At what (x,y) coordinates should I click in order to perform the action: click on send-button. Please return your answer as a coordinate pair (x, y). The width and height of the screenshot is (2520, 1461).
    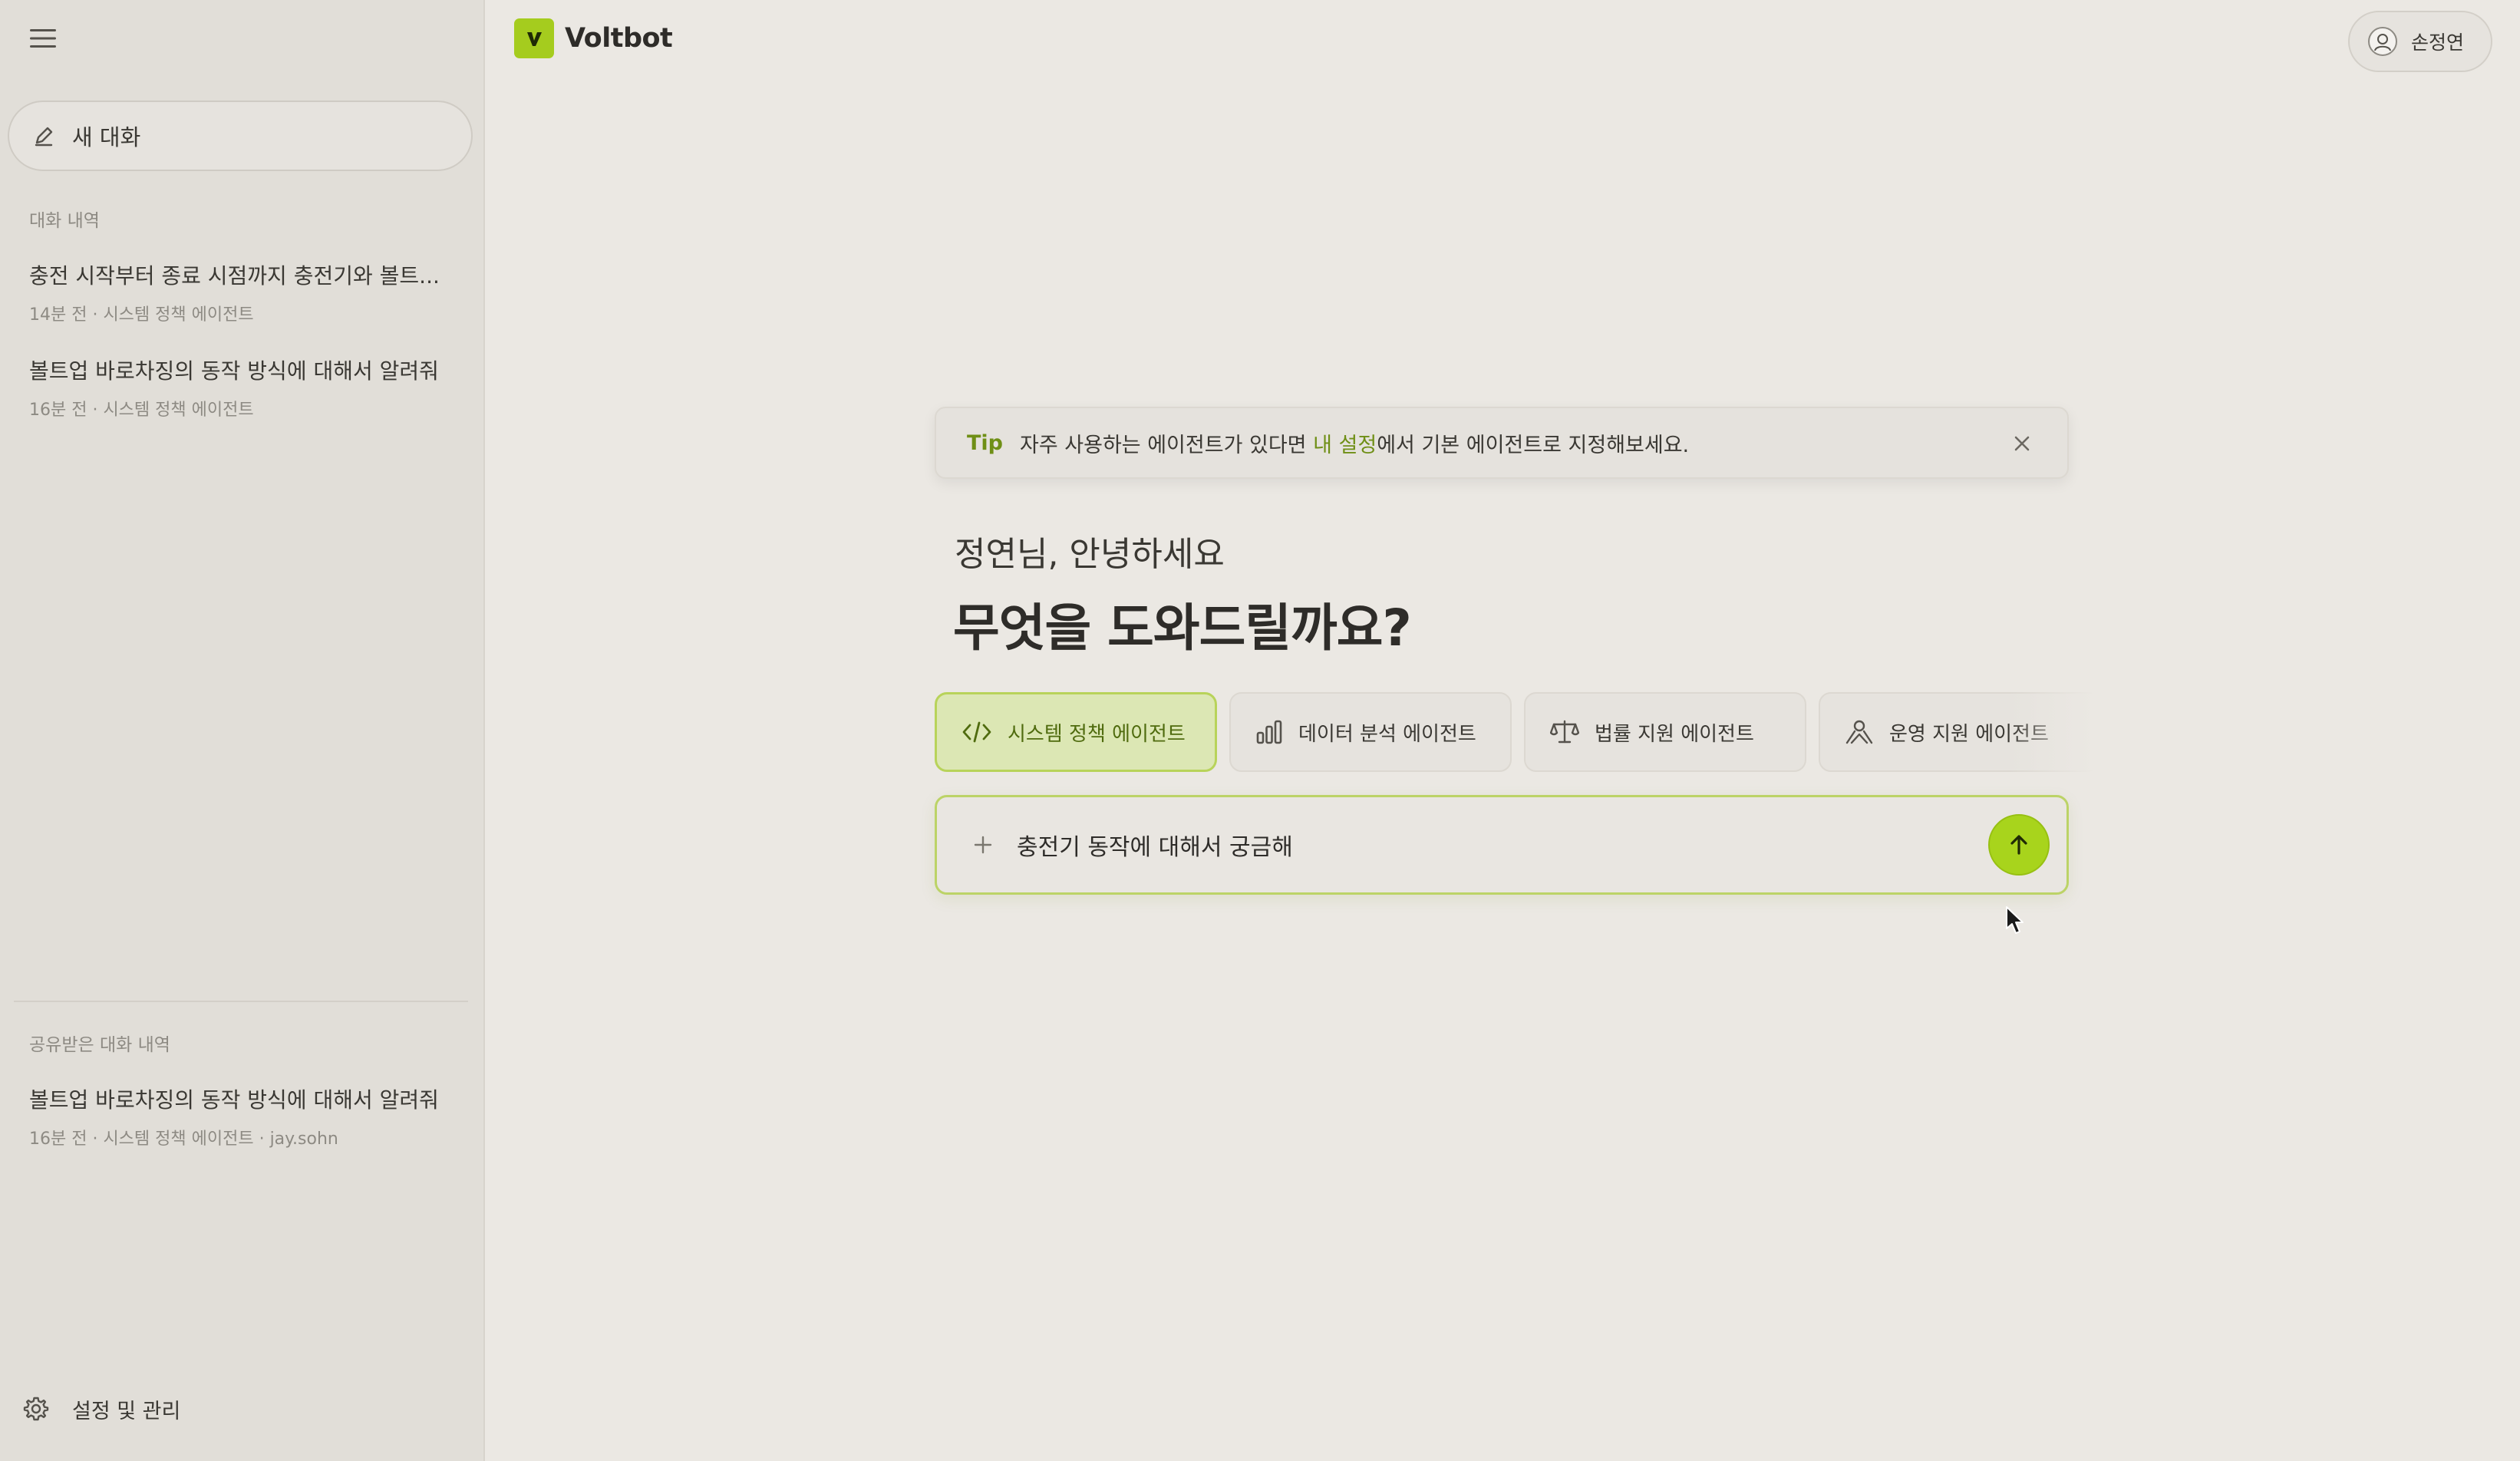
    Looking at the image, I should click on (2019, 845).